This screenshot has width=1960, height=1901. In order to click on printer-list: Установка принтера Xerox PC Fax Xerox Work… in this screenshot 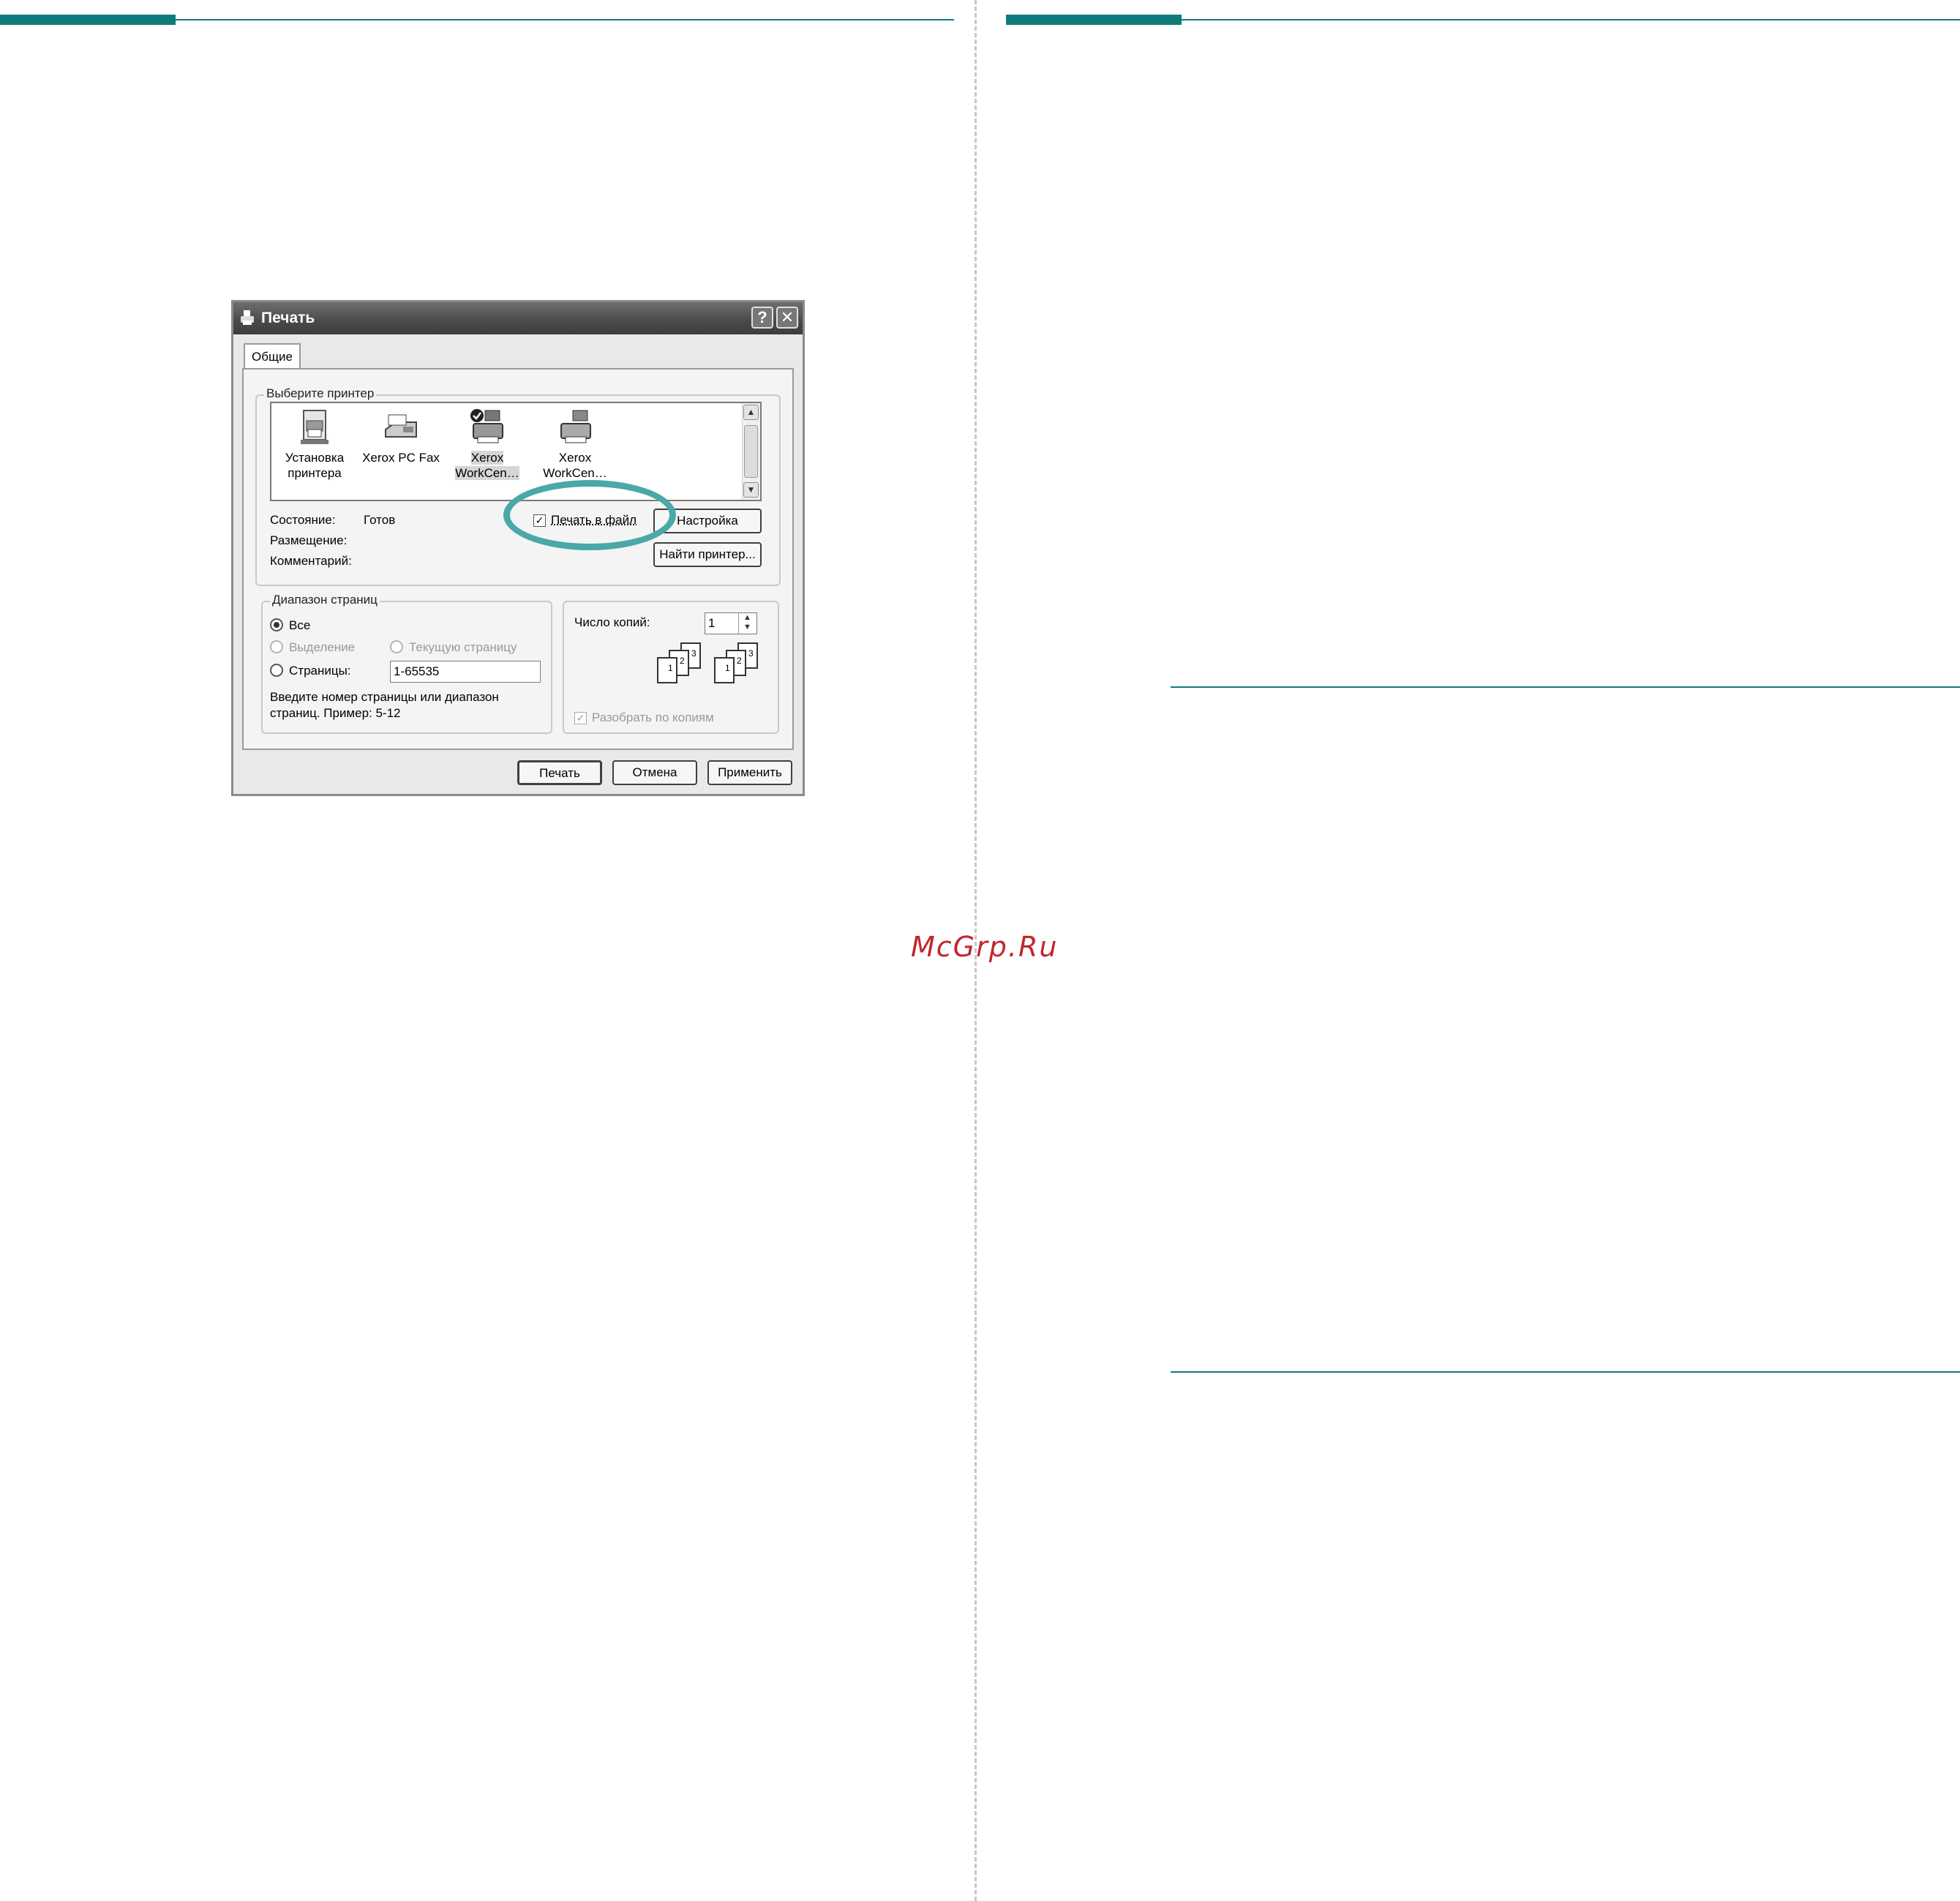, I will do `click(516, 451)`.